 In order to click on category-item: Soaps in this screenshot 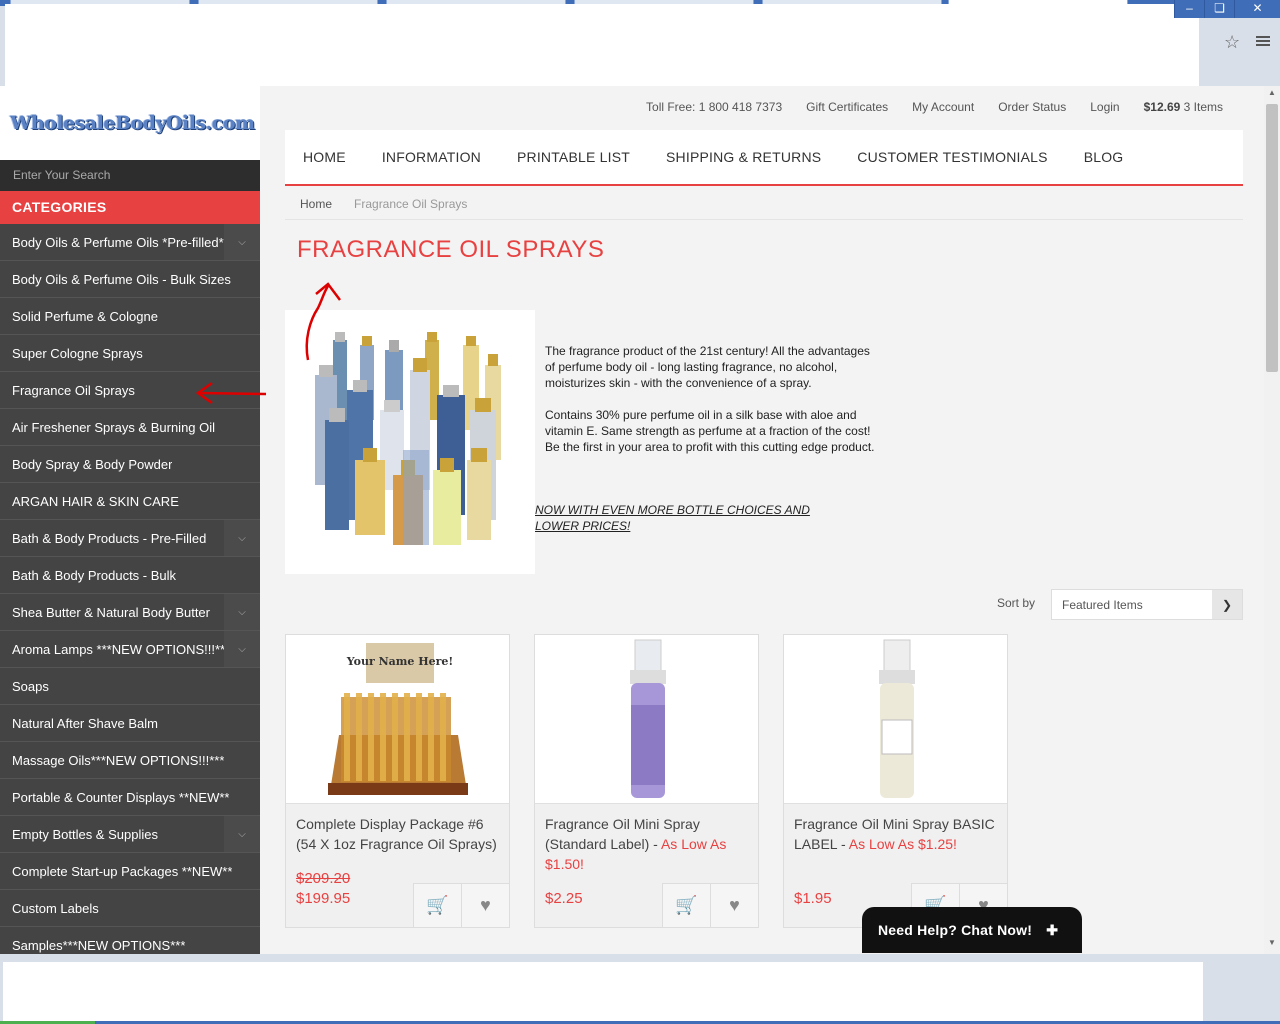, I will do `click(130, 686)`.